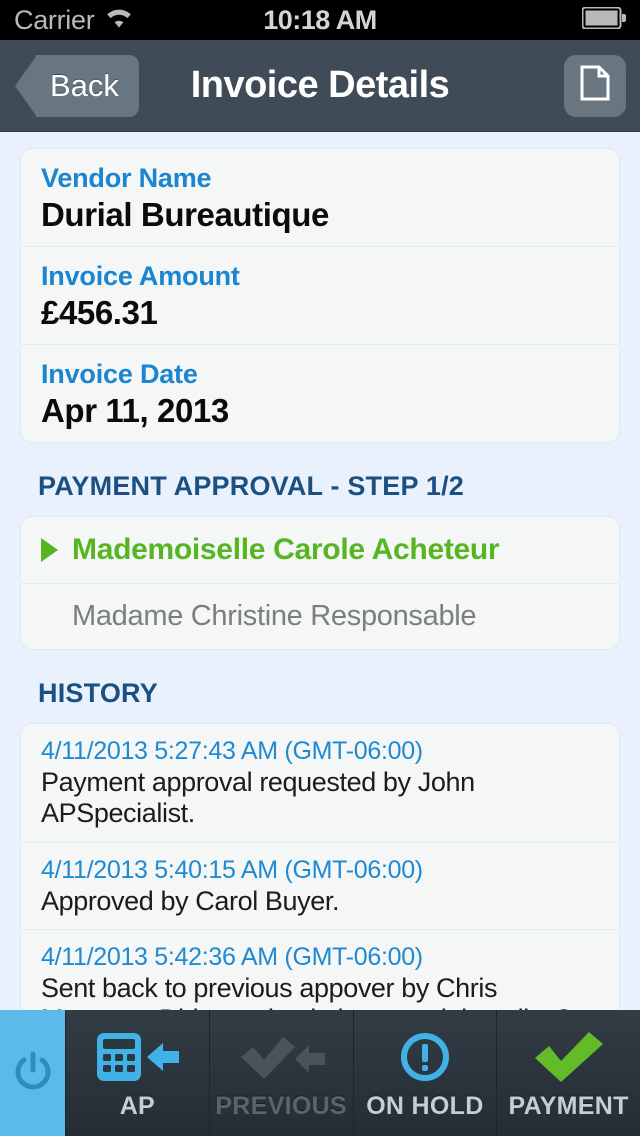  What do you see at coordinates (126, 178) in the screenshot?
I see `field-label: Vendor Name` at bounding box center [126, 178].